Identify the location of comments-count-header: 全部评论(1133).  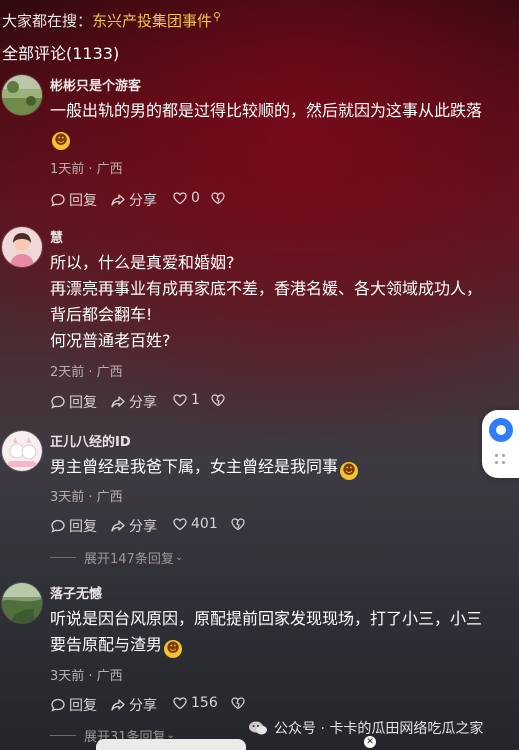
(61, 53).